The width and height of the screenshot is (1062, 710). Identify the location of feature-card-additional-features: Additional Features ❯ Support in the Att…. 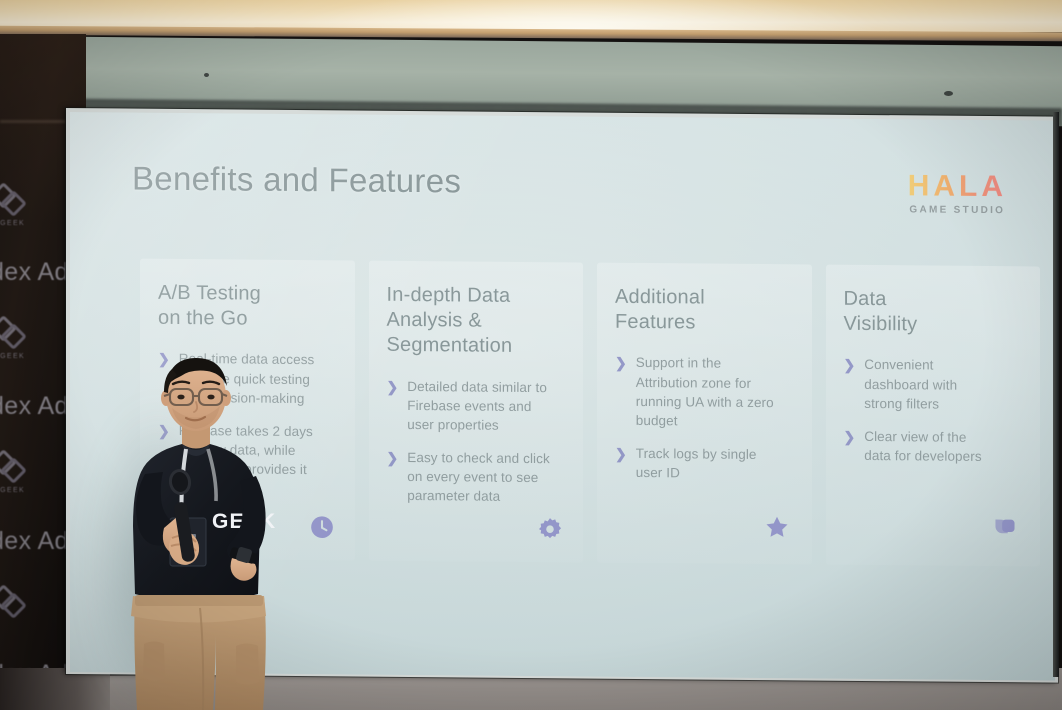
(704, 413).